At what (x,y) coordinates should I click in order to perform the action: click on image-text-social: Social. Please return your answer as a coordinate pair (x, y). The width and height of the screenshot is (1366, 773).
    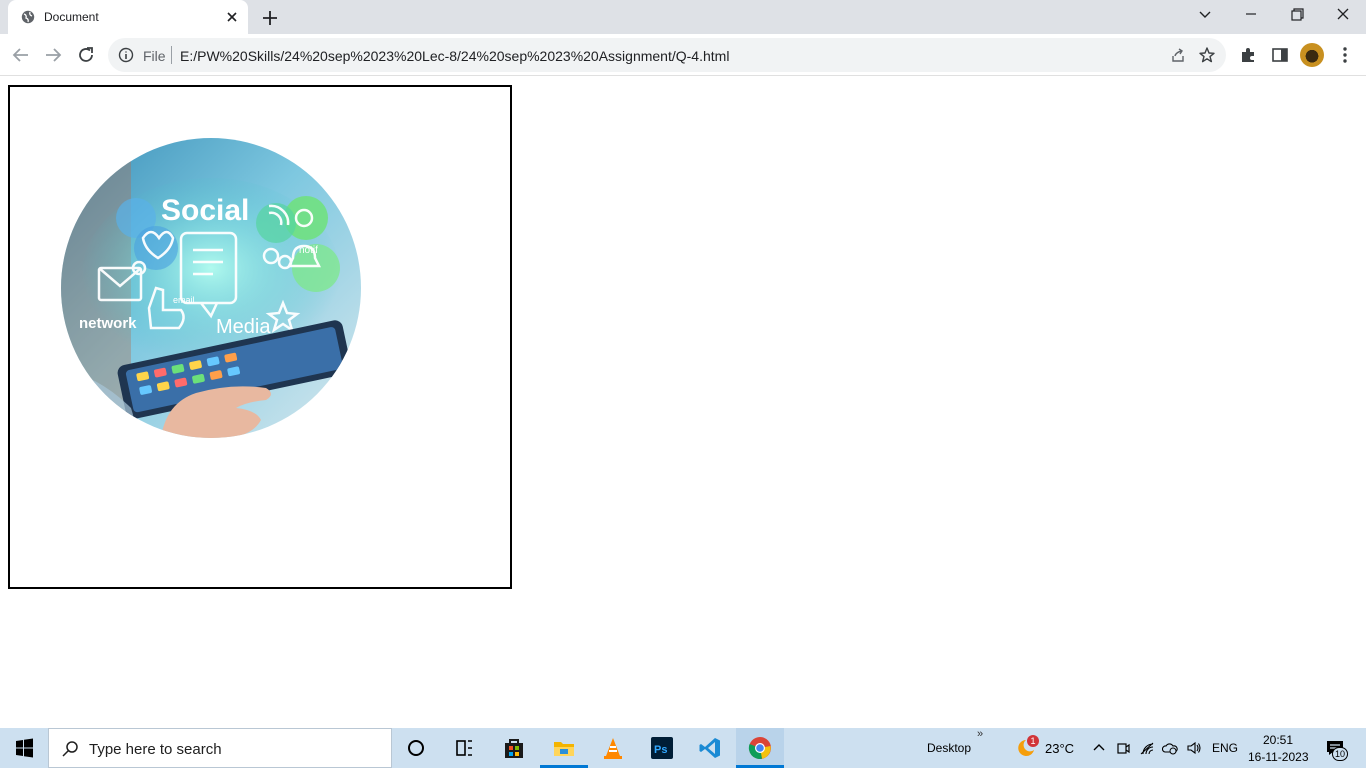
    Looking at the image, I should click on (205, 210).